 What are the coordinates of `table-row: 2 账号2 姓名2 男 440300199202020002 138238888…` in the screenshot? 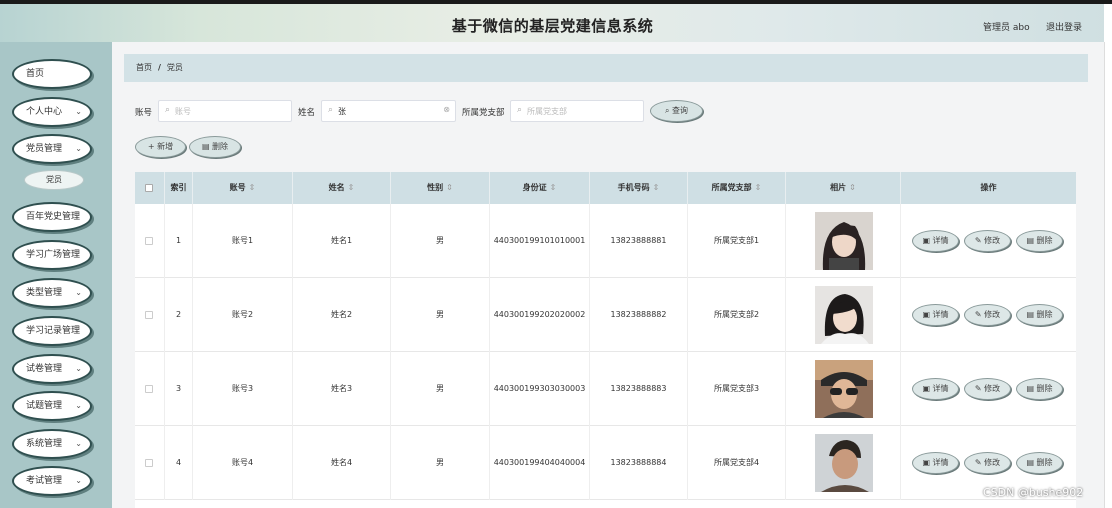 It's located at (605, 315).